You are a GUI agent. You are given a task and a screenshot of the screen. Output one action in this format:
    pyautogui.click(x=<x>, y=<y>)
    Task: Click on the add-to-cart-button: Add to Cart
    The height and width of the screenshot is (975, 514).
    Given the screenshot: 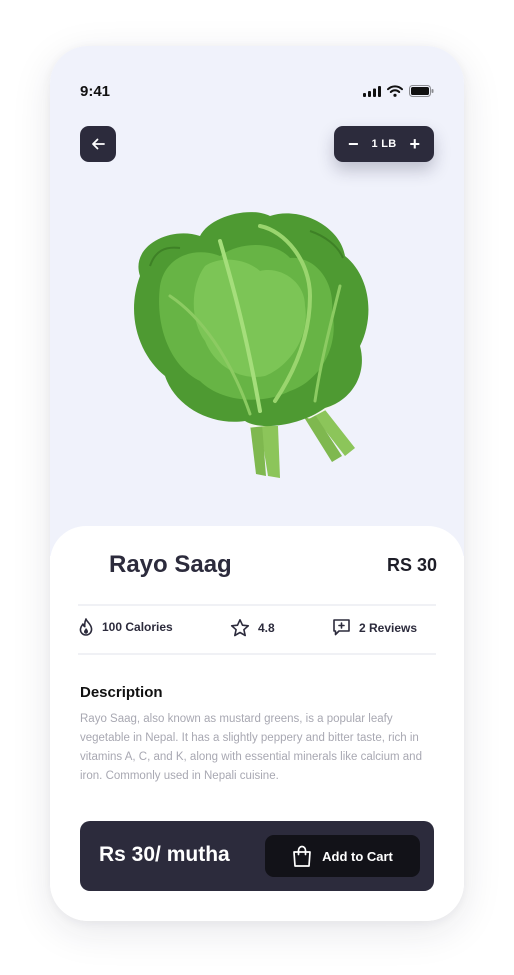 What is the action you would take?
    pyautogui.click(x=342, y=856)
    